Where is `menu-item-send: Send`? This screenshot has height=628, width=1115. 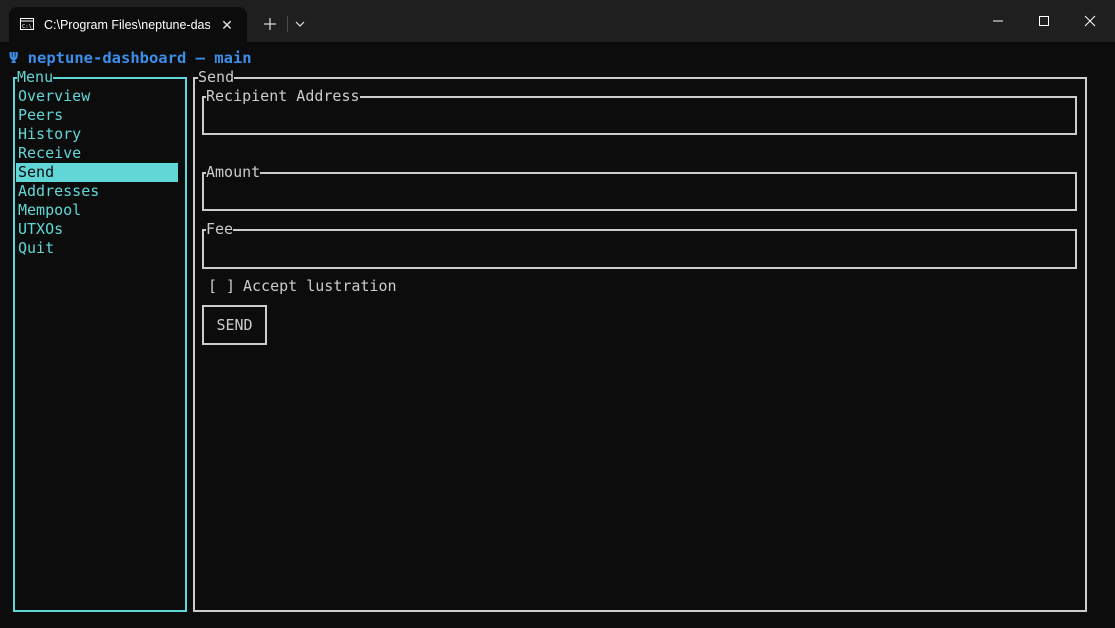 menu-item-send: Send is located at coordinates (97, 172).